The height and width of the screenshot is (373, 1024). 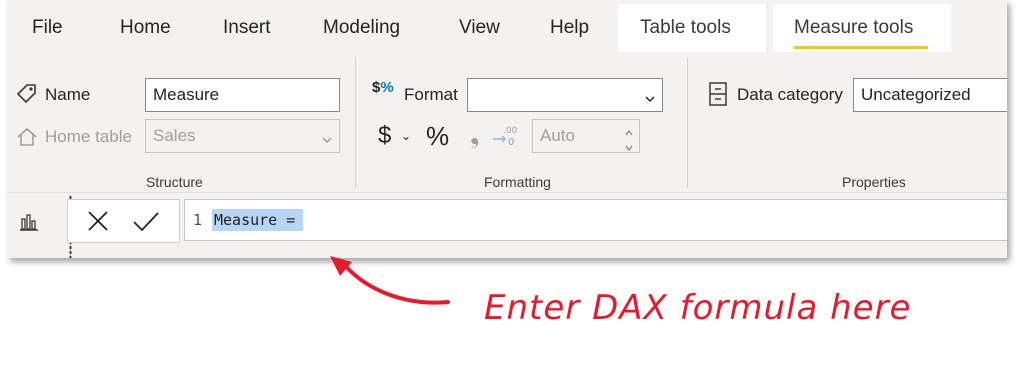 I want to click on home-table-select: Sales, so click(x=242, y=136).